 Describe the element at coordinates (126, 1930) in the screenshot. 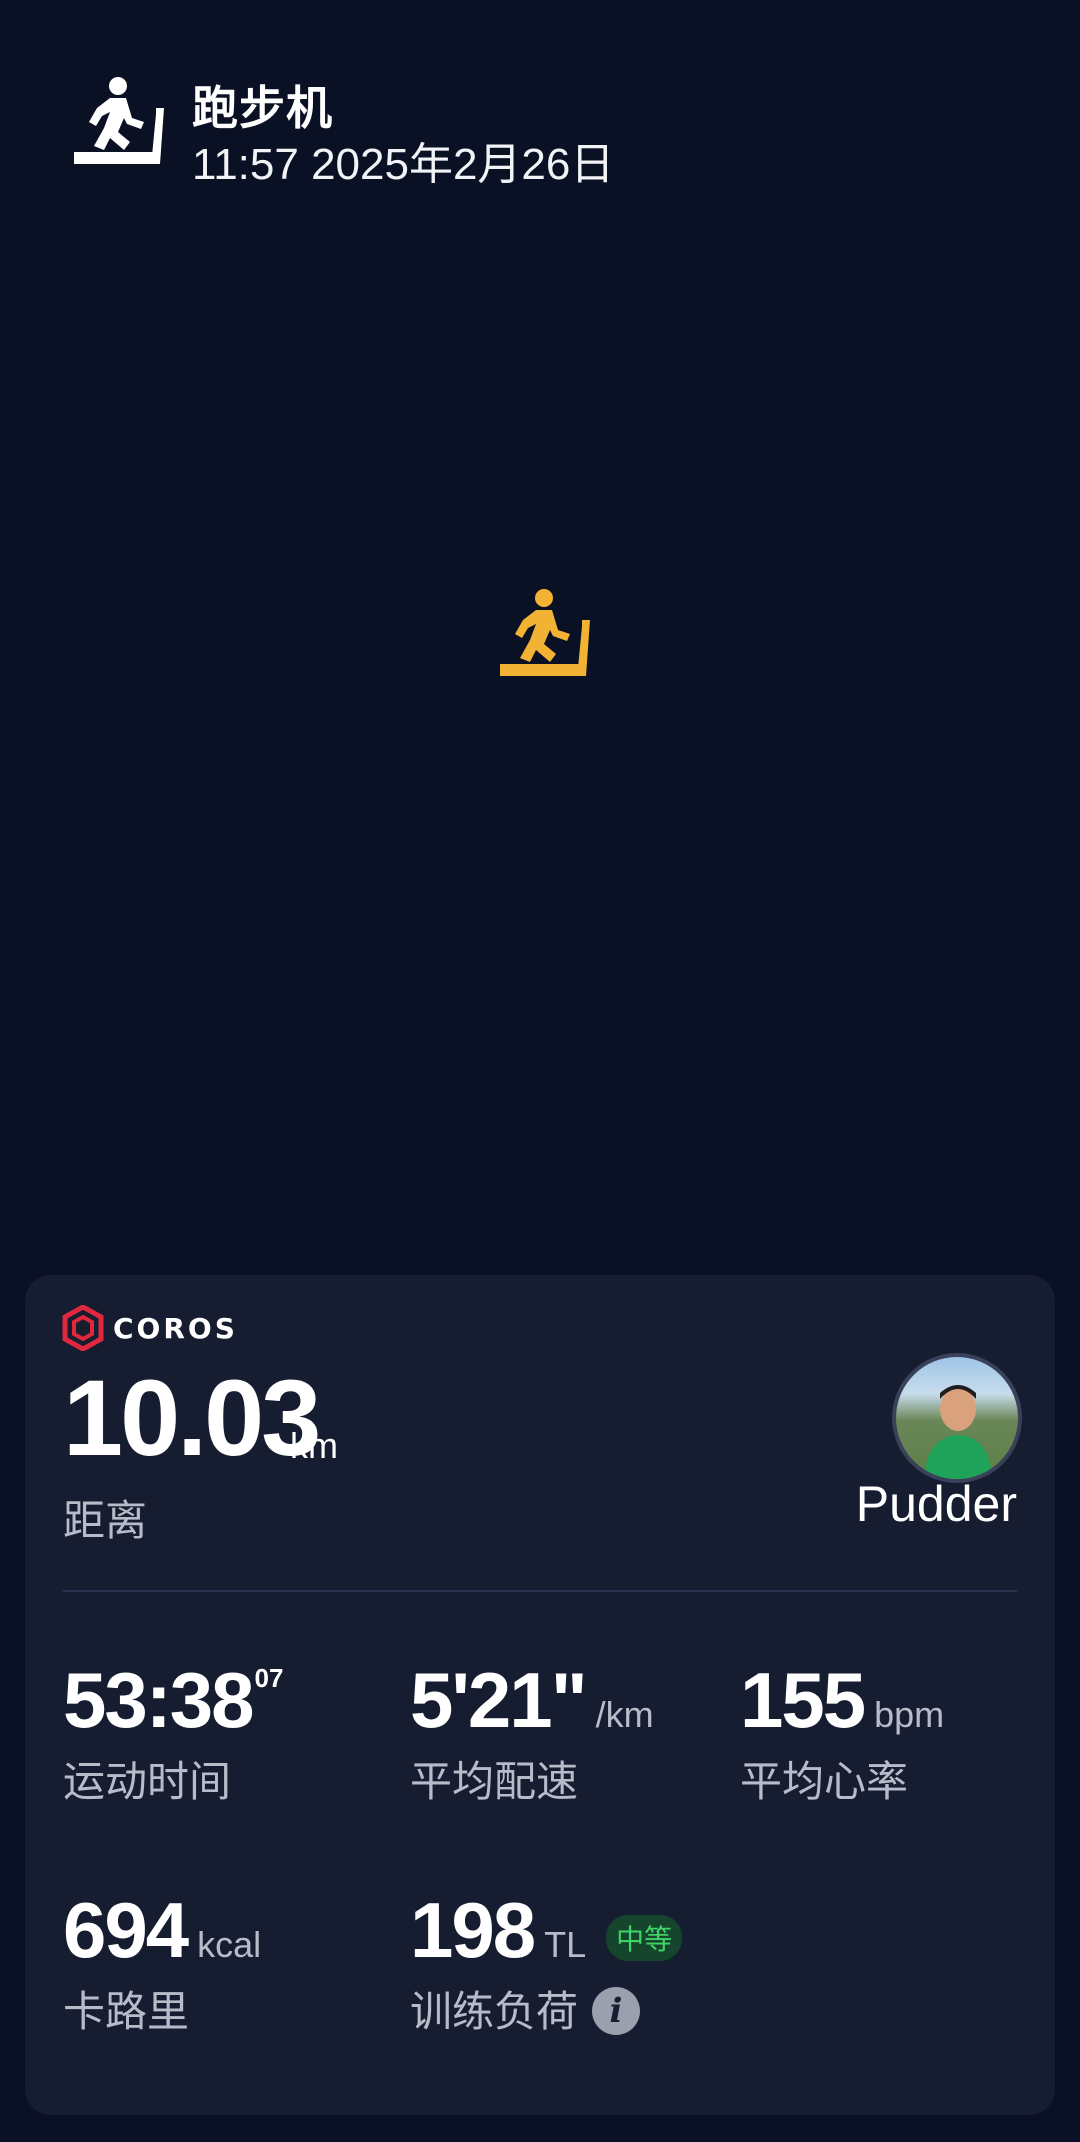

I see `calories-value: 694` at that location.